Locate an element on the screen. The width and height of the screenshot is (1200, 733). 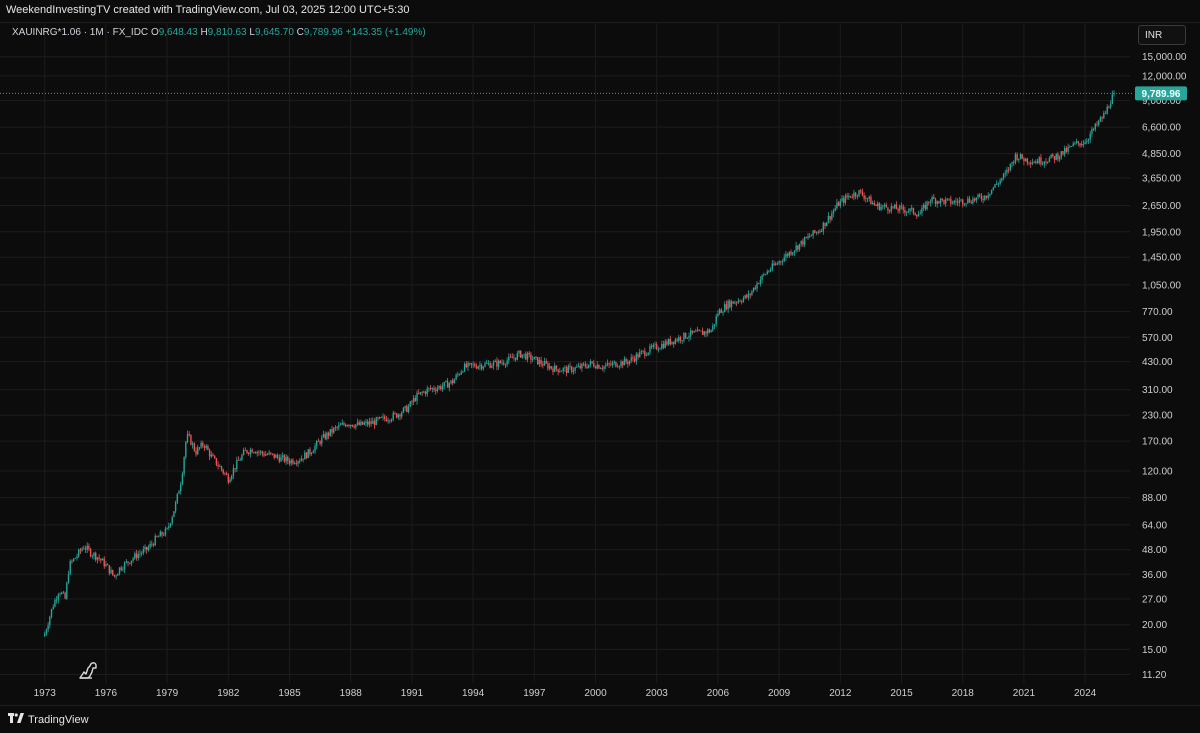
price-tick-label: 20.00 is located at coordinates (1154, 625).